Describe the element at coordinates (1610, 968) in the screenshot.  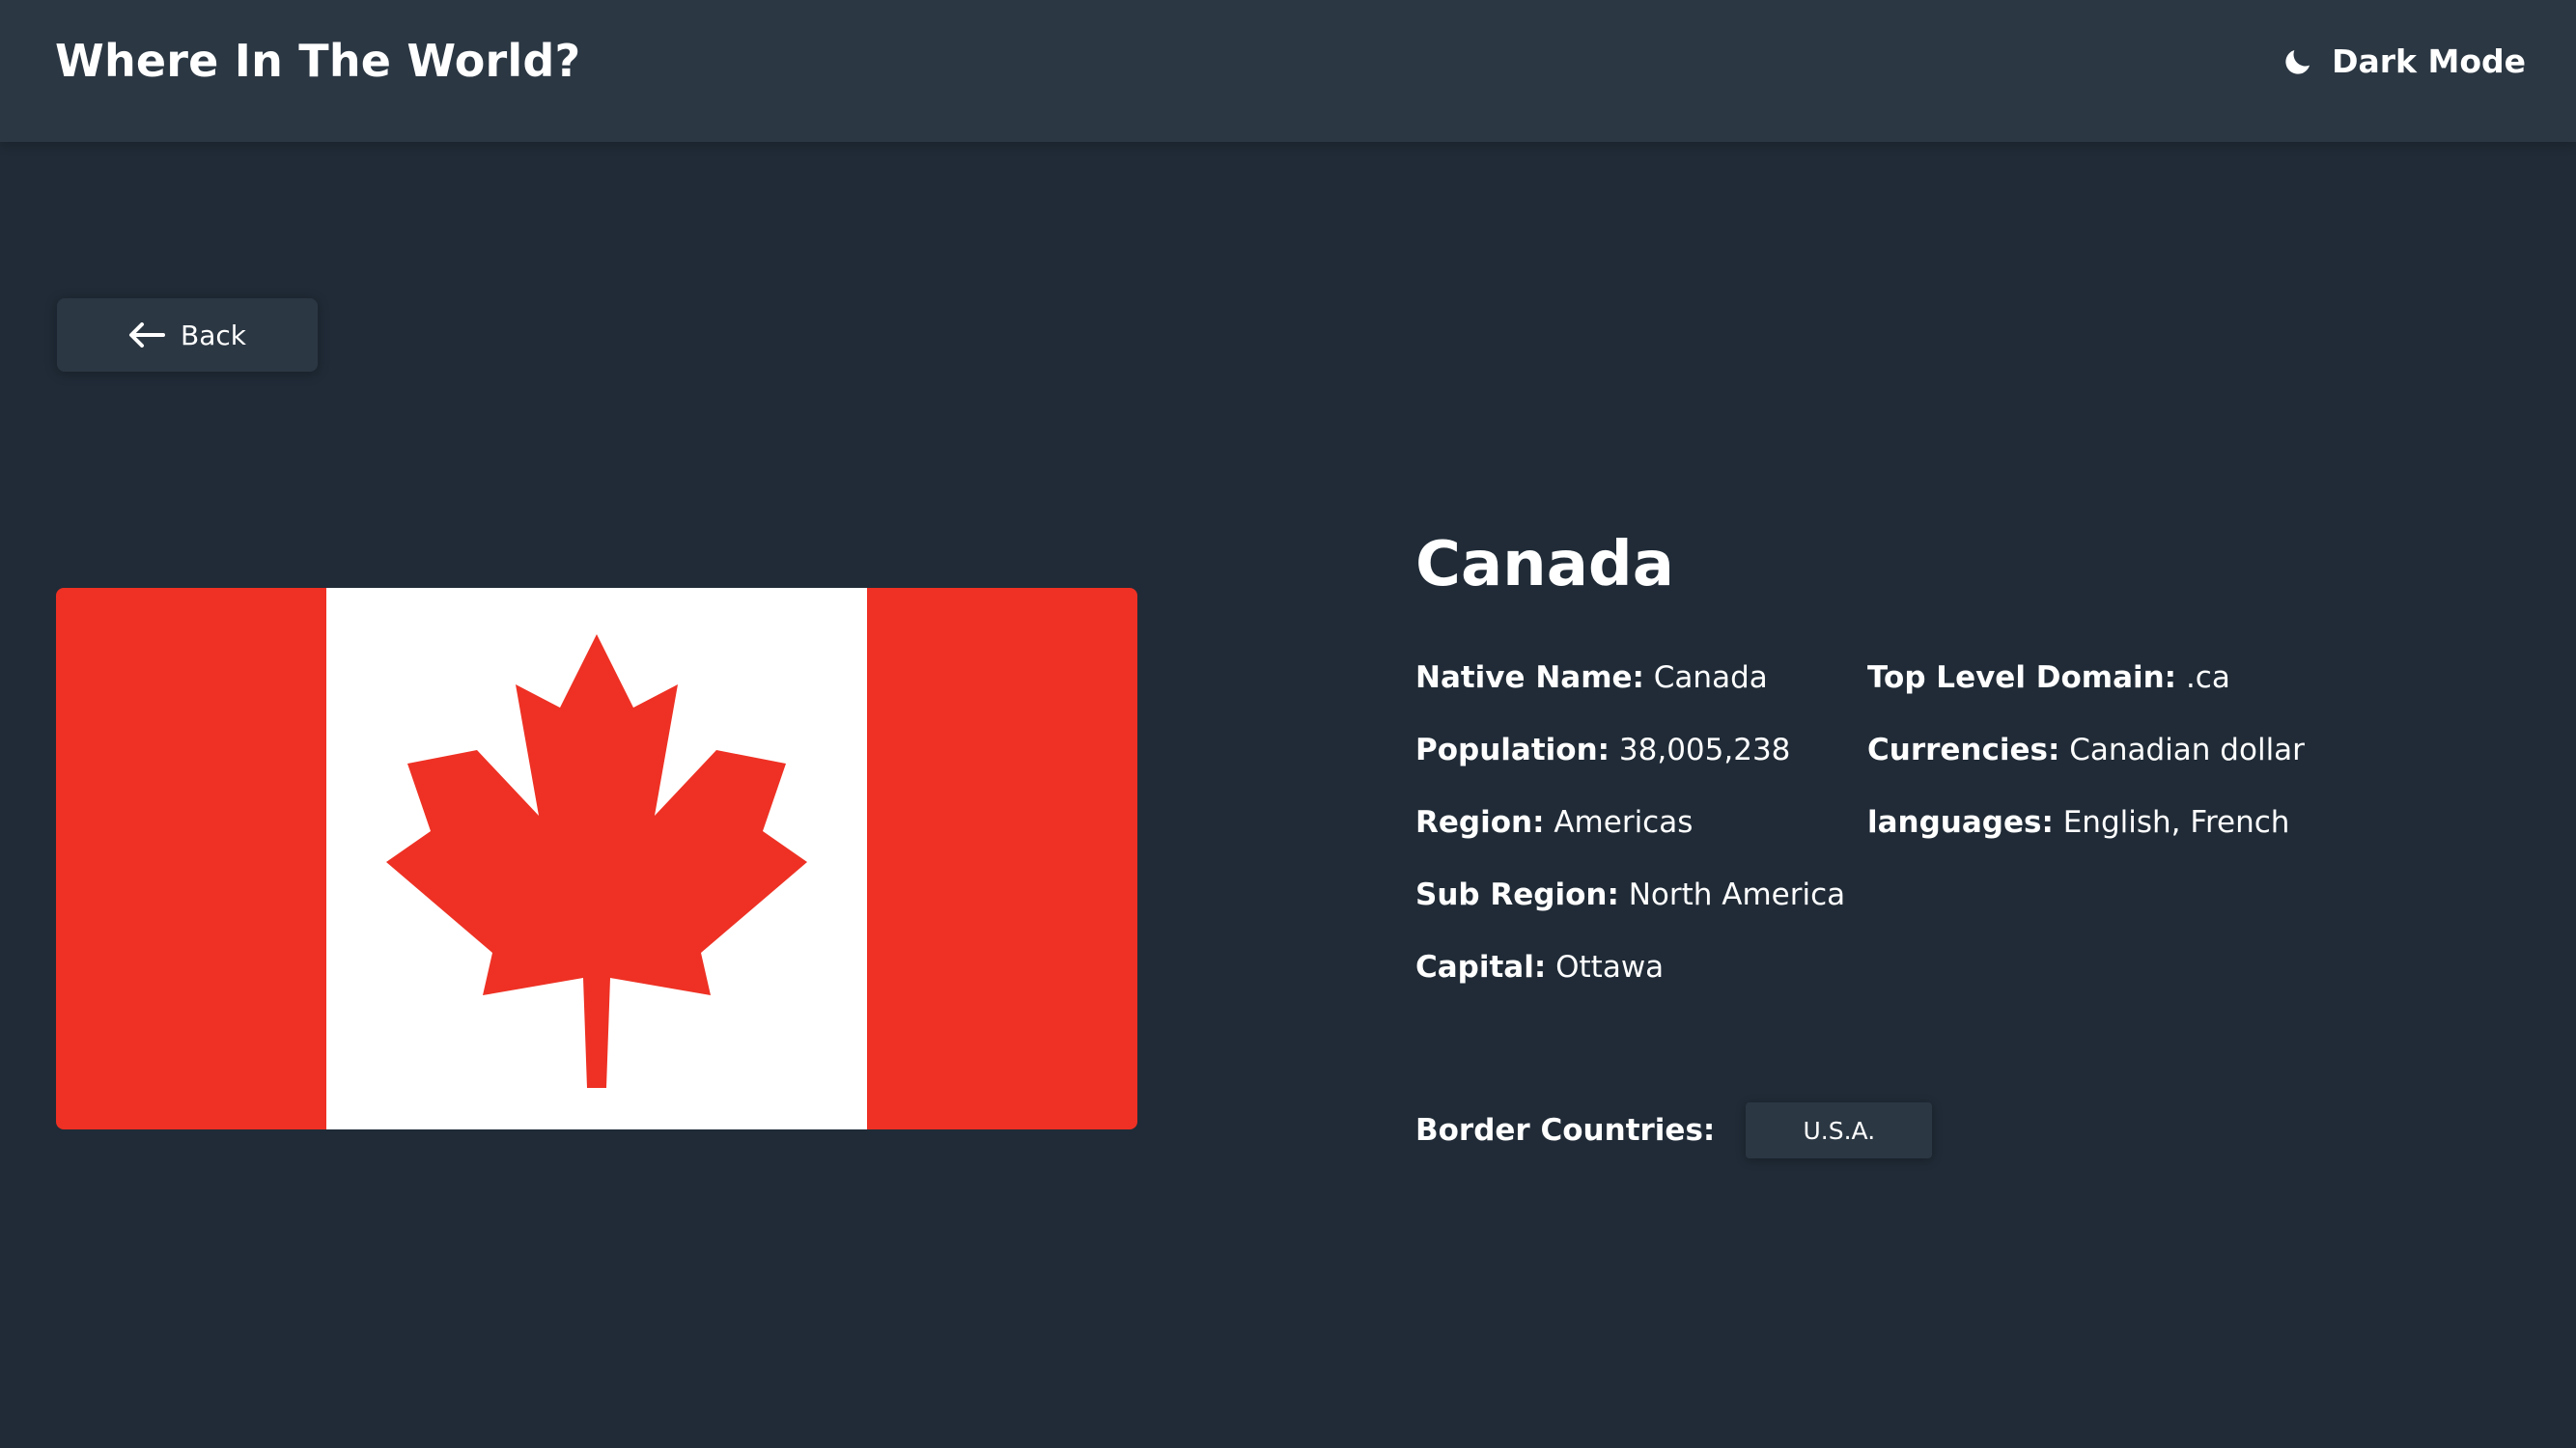
I see `detail-value: Ottawa` at that location.